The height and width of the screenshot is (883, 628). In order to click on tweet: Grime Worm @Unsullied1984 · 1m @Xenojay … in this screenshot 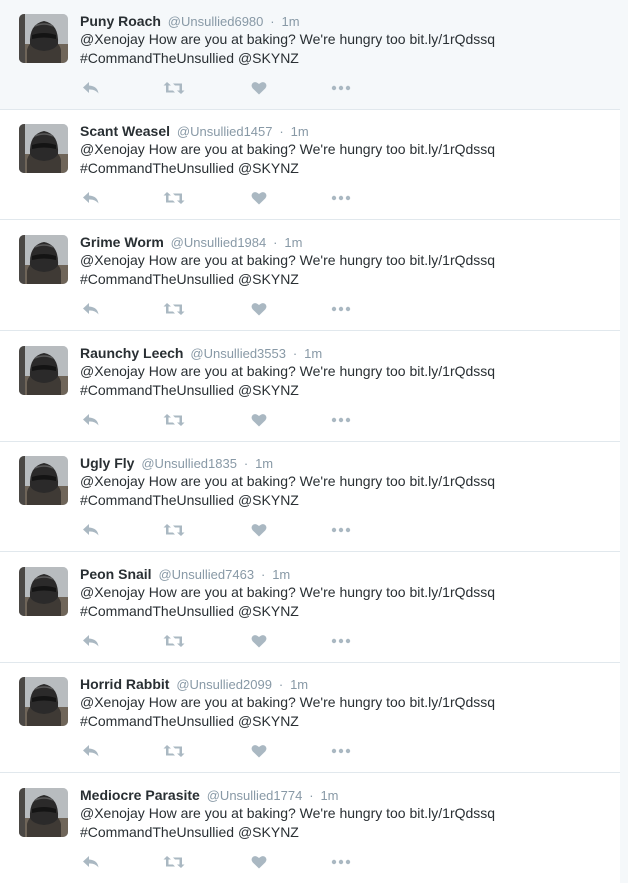, I will do `click(310, 276)`.